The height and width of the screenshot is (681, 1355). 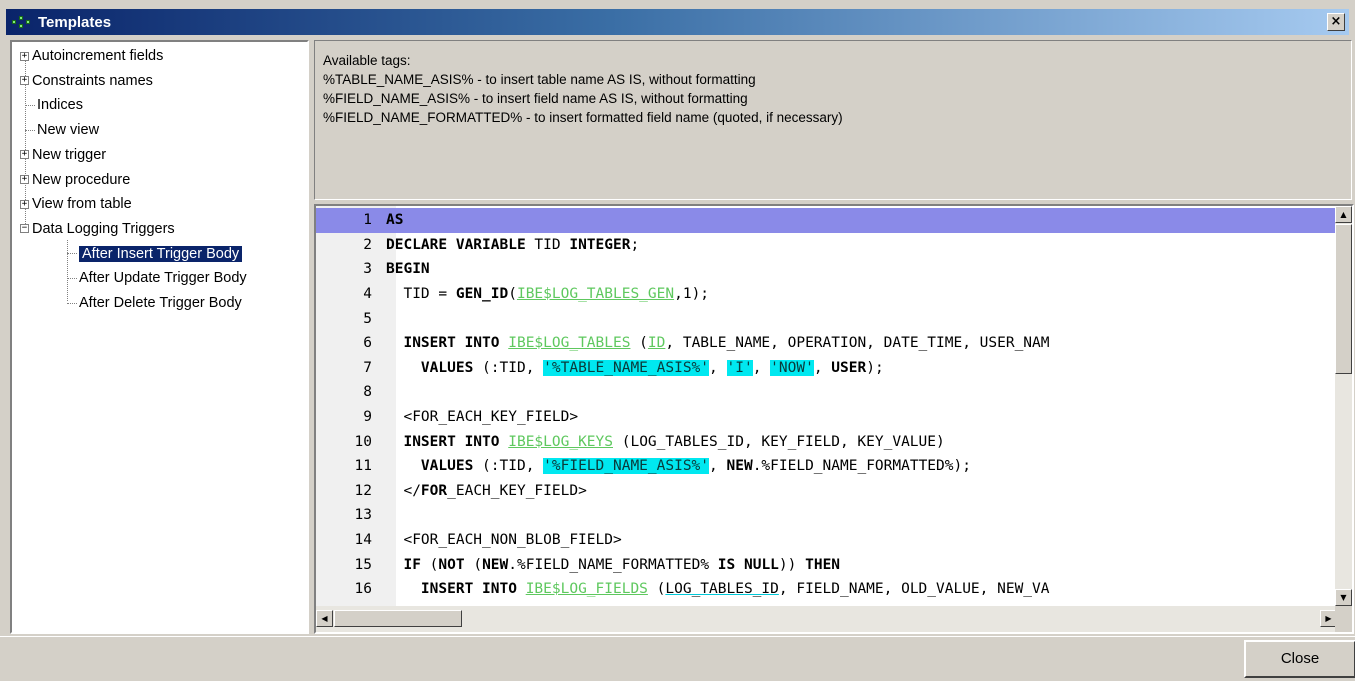 What do you see at coordinates (1343, 299) in the screenshot?
I see `vertical-scroll-thumb` at bounding box center [1343, 299].